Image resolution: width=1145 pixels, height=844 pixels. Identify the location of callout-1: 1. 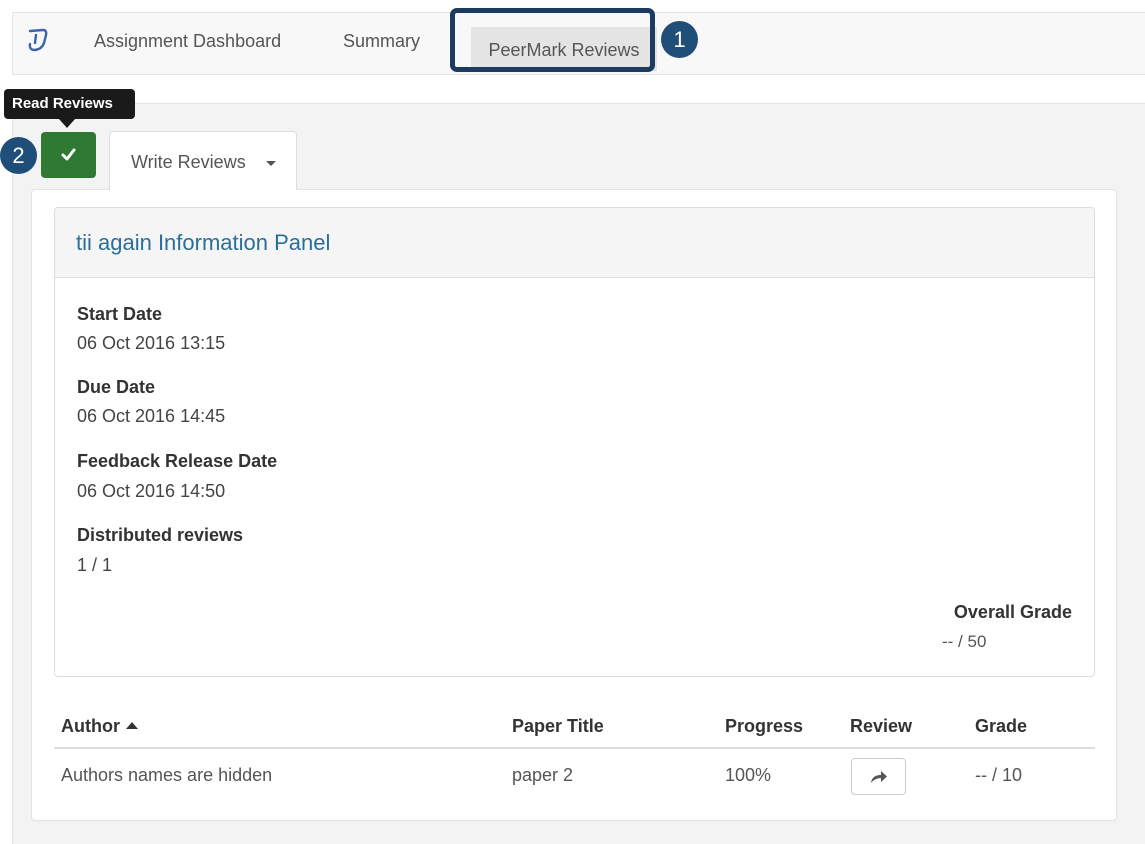
(679, 39).